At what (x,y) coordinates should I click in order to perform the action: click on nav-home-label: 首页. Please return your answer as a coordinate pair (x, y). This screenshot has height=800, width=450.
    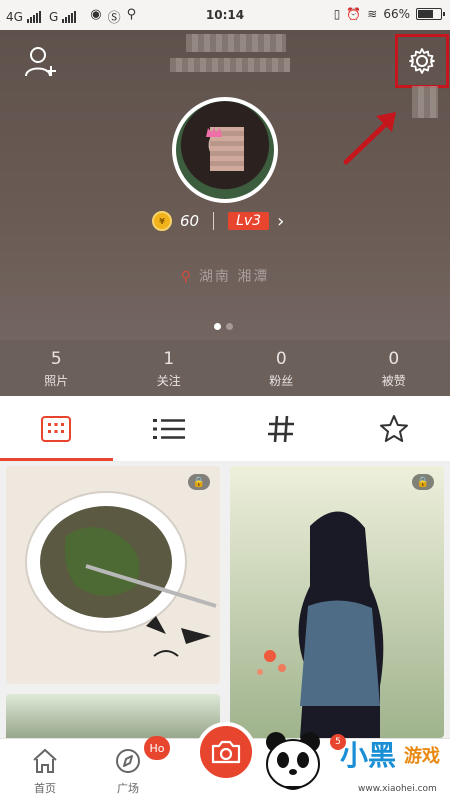
    Looking at the image, I should click on (45, 788).